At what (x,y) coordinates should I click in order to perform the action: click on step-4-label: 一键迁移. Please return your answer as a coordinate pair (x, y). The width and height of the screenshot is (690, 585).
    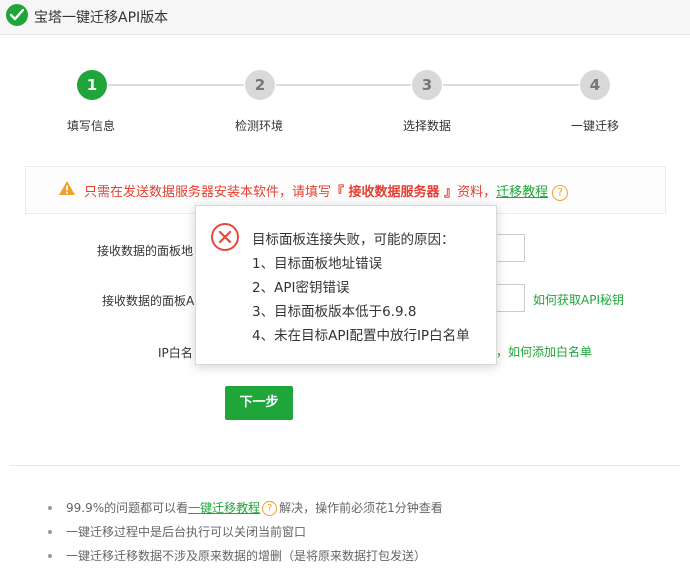
    Looking at the image, I should click on (595, 126).